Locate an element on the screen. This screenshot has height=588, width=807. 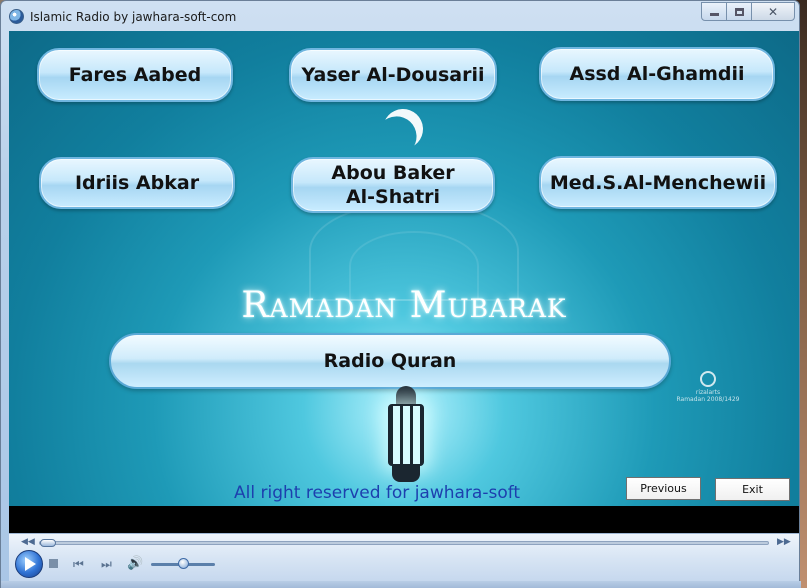
reciter-button-abou-baker-al-shatri: Abou Baker Al-Shatri is located at coordinates (393, 185).